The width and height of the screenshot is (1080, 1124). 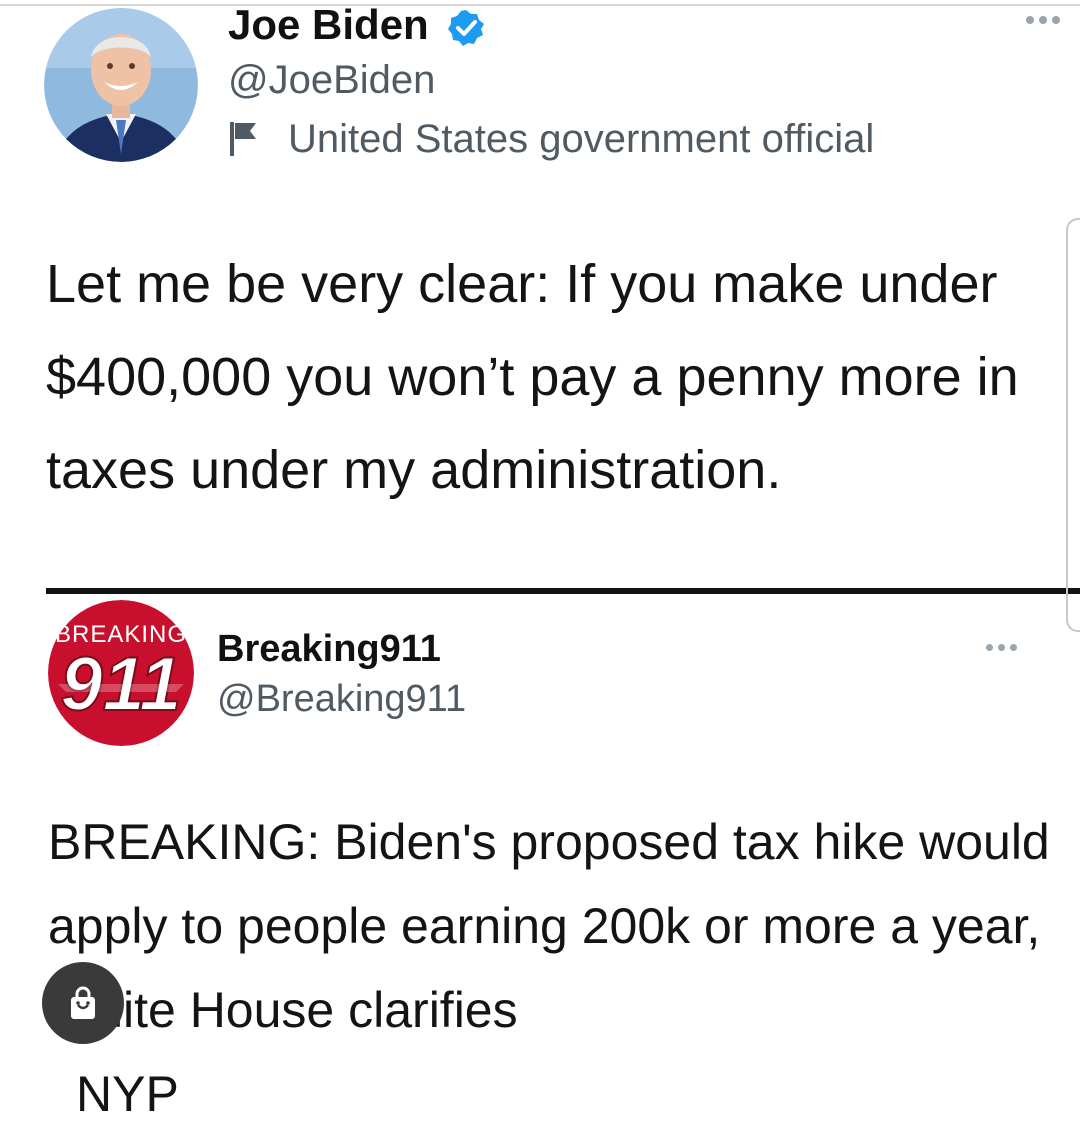 What do you see at coordinates (341, 699) in the screenshot?
I see `user-handle: @Breaking911` at bounding box center [341, 699].